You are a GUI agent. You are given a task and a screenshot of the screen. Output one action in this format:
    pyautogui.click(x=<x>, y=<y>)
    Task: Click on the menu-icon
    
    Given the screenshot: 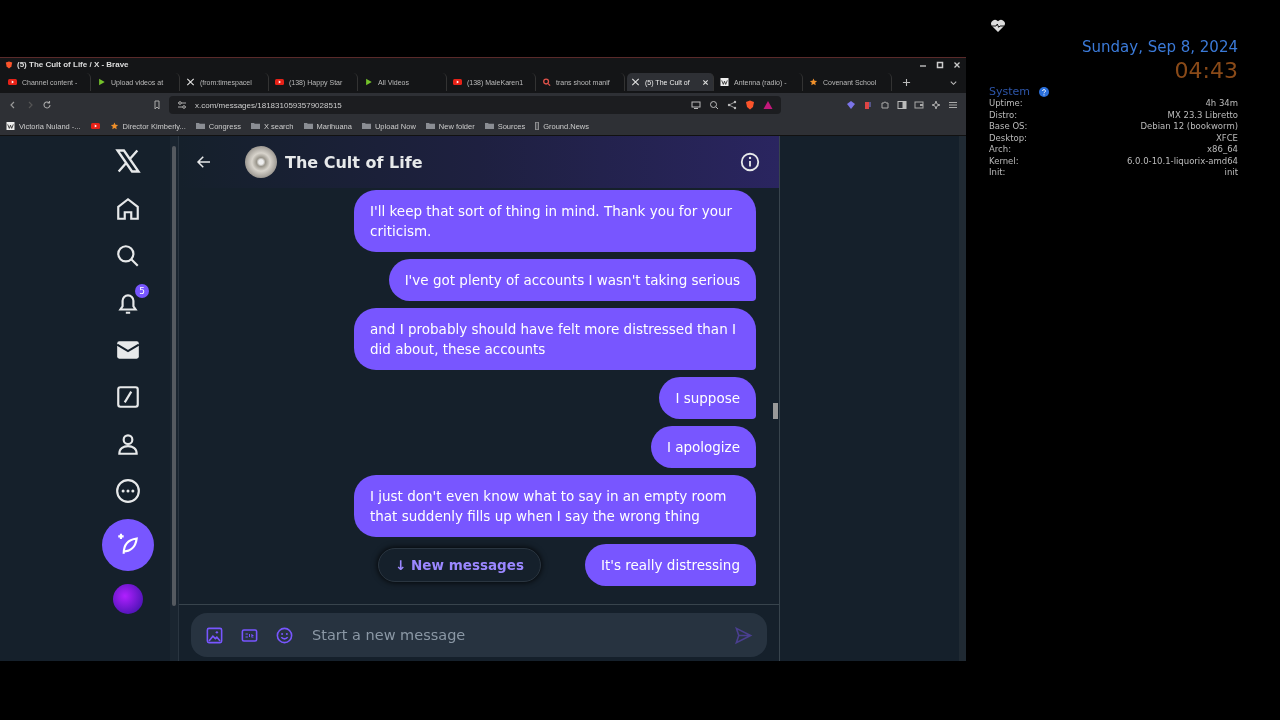 What is the action you would take?
    pyautogui.click(x=953, y=105)
    